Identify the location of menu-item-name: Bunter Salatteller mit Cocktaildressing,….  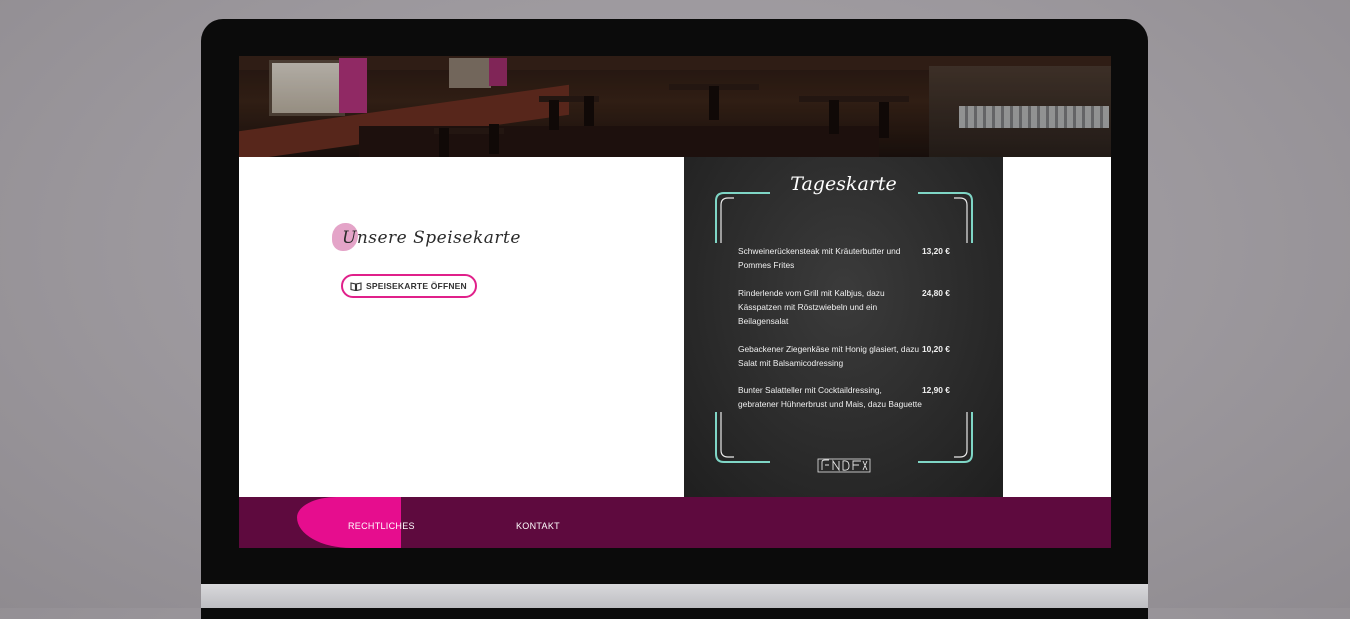
(830, 397).